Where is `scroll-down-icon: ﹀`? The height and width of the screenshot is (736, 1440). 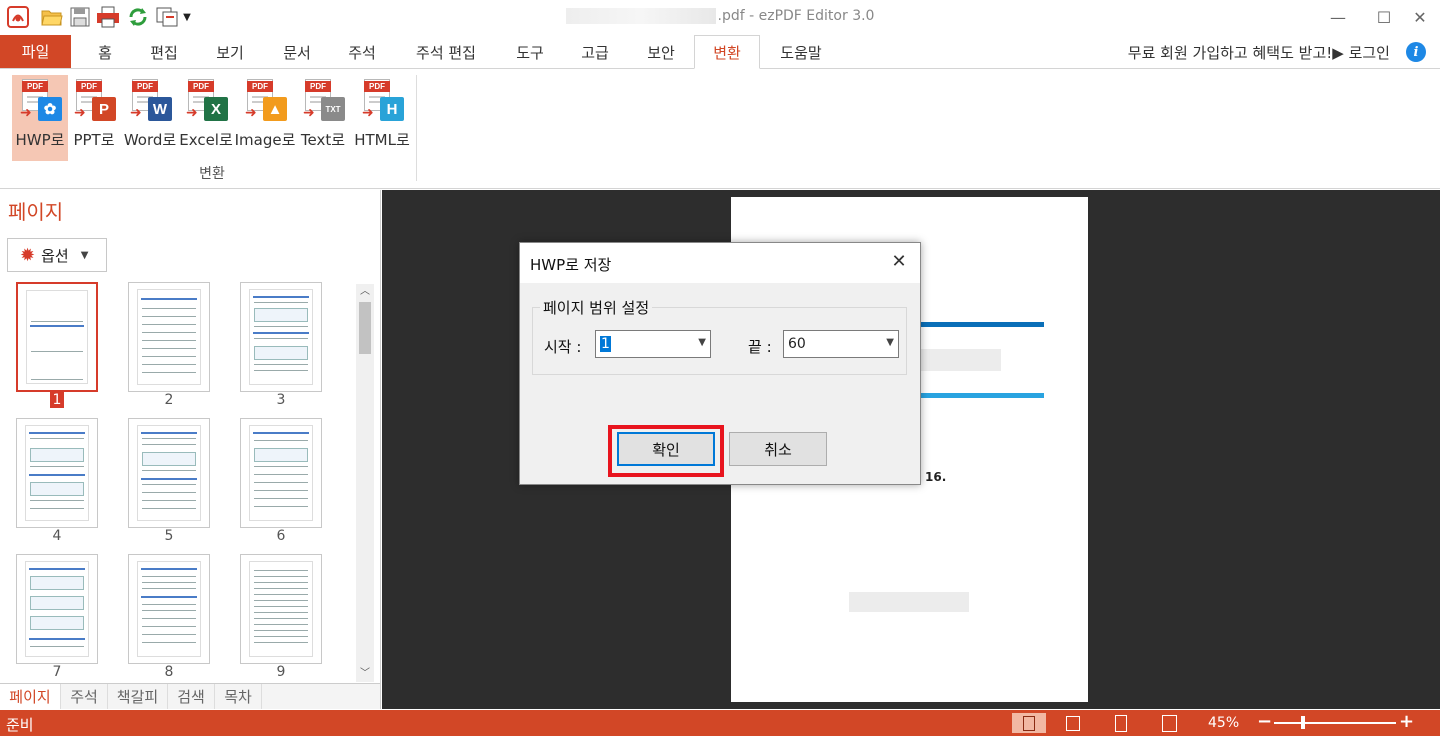
scroll-down-icon: ﹀ is located at coordinates (365, 674).